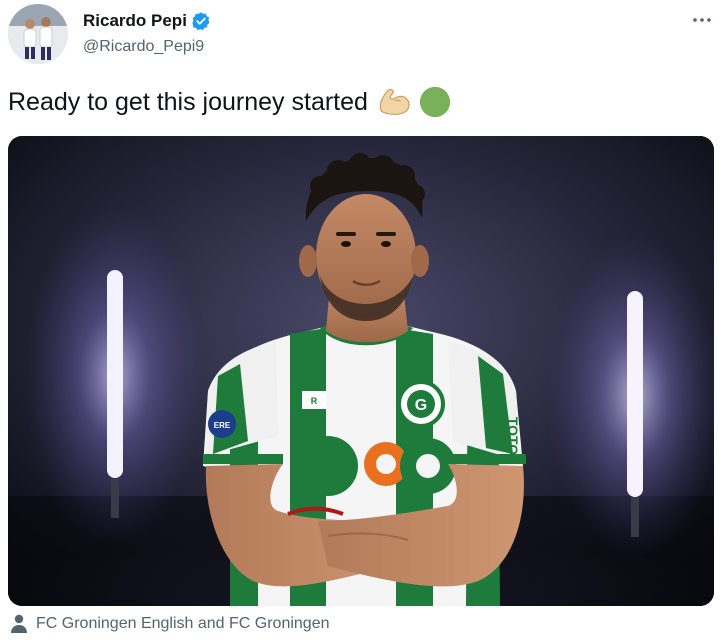 The height and width of the screenshot is (640, 722). What do you see at coordinates (361, 34) in the screenshot?
I see `tweet-header: Ricardo Pepi @Ricardo_Pepi9` at bounding box center [361, 34].